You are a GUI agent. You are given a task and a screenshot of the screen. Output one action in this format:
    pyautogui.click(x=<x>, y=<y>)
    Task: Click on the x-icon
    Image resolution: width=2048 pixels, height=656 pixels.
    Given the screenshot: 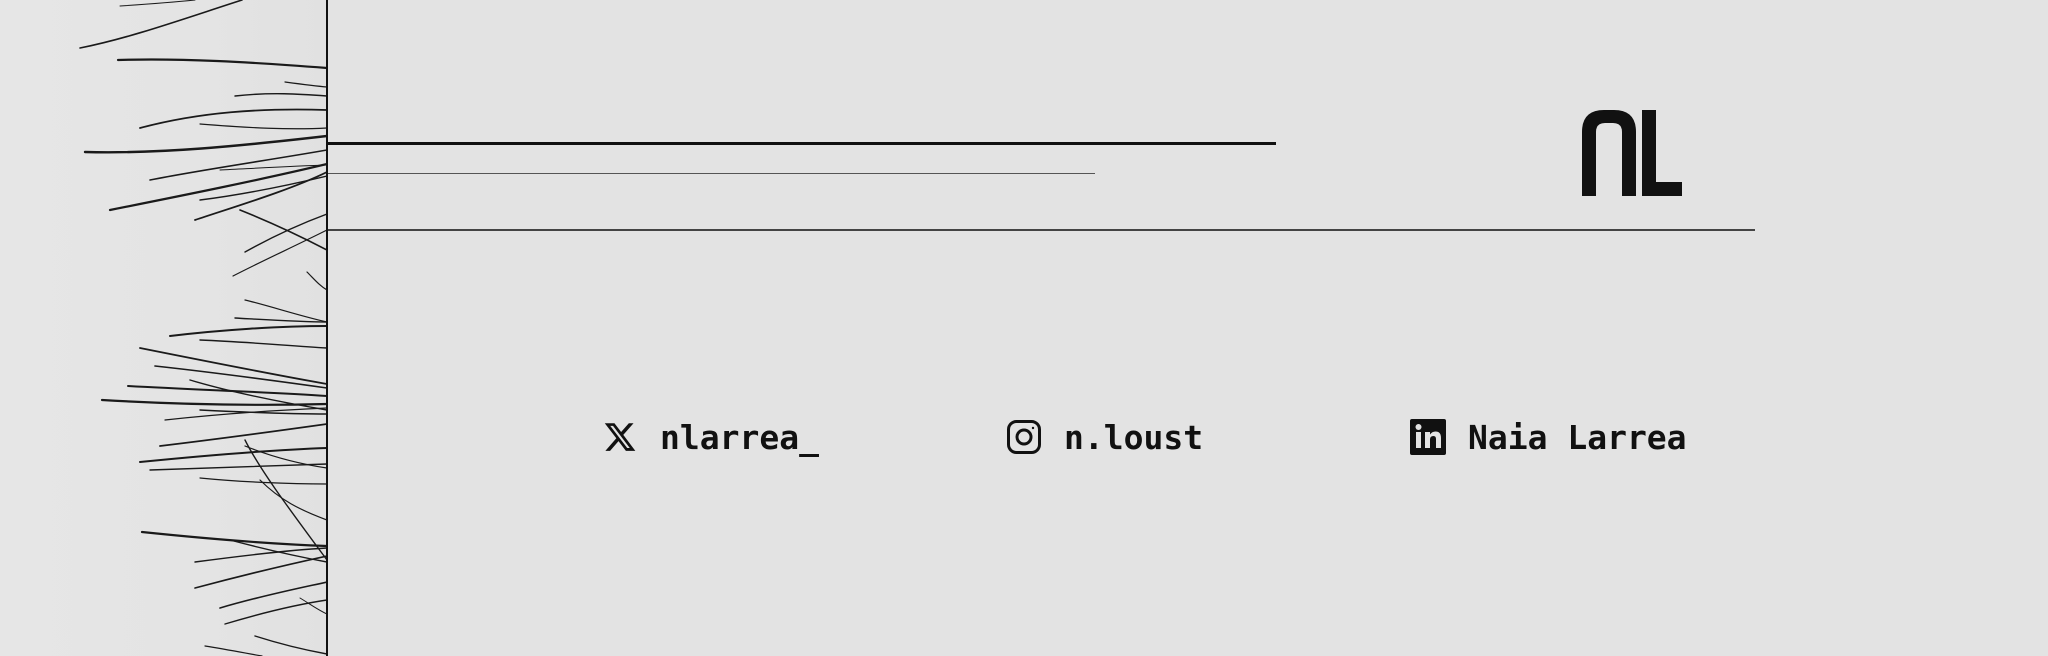 What is the action you would take?
    pyautogui.click(x=619, y=437)
    